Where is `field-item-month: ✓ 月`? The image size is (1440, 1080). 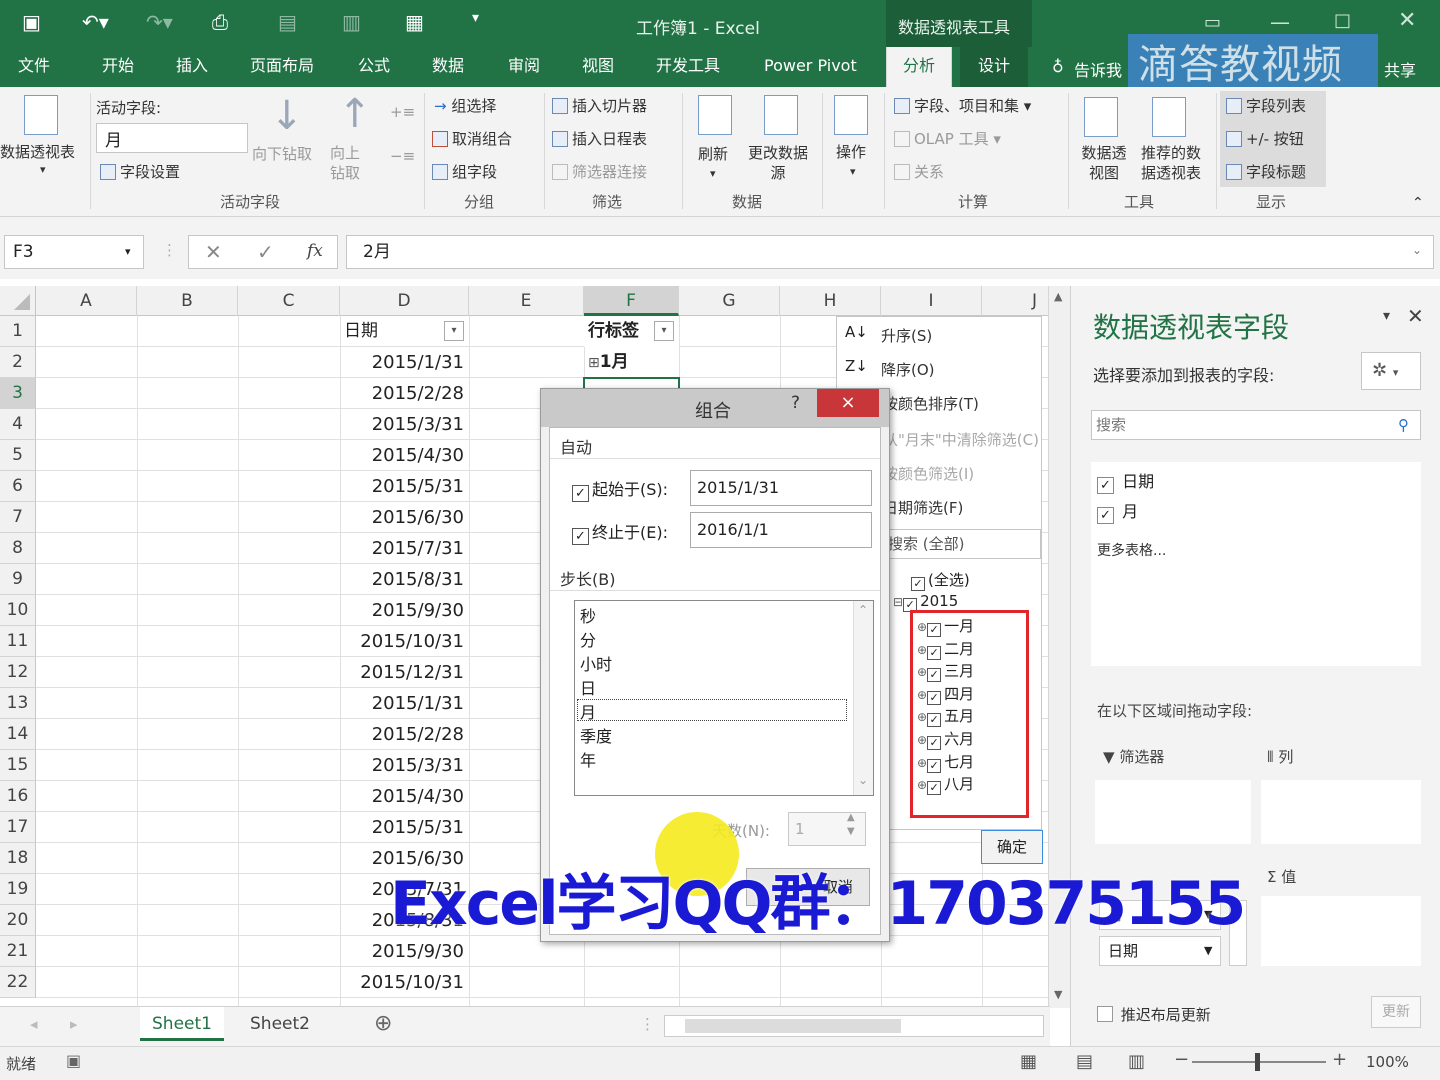
field-item-month: ✓ 月 is located at coordinates (1117, 511).